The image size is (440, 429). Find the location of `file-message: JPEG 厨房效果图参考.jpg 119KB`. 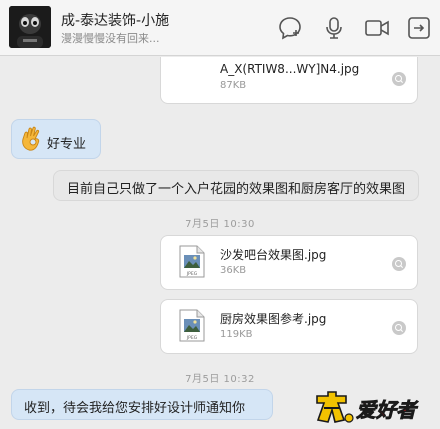

file-message: JPEG 厨房效果图参考.jpg 119KB is located at coordinates (289, 326).